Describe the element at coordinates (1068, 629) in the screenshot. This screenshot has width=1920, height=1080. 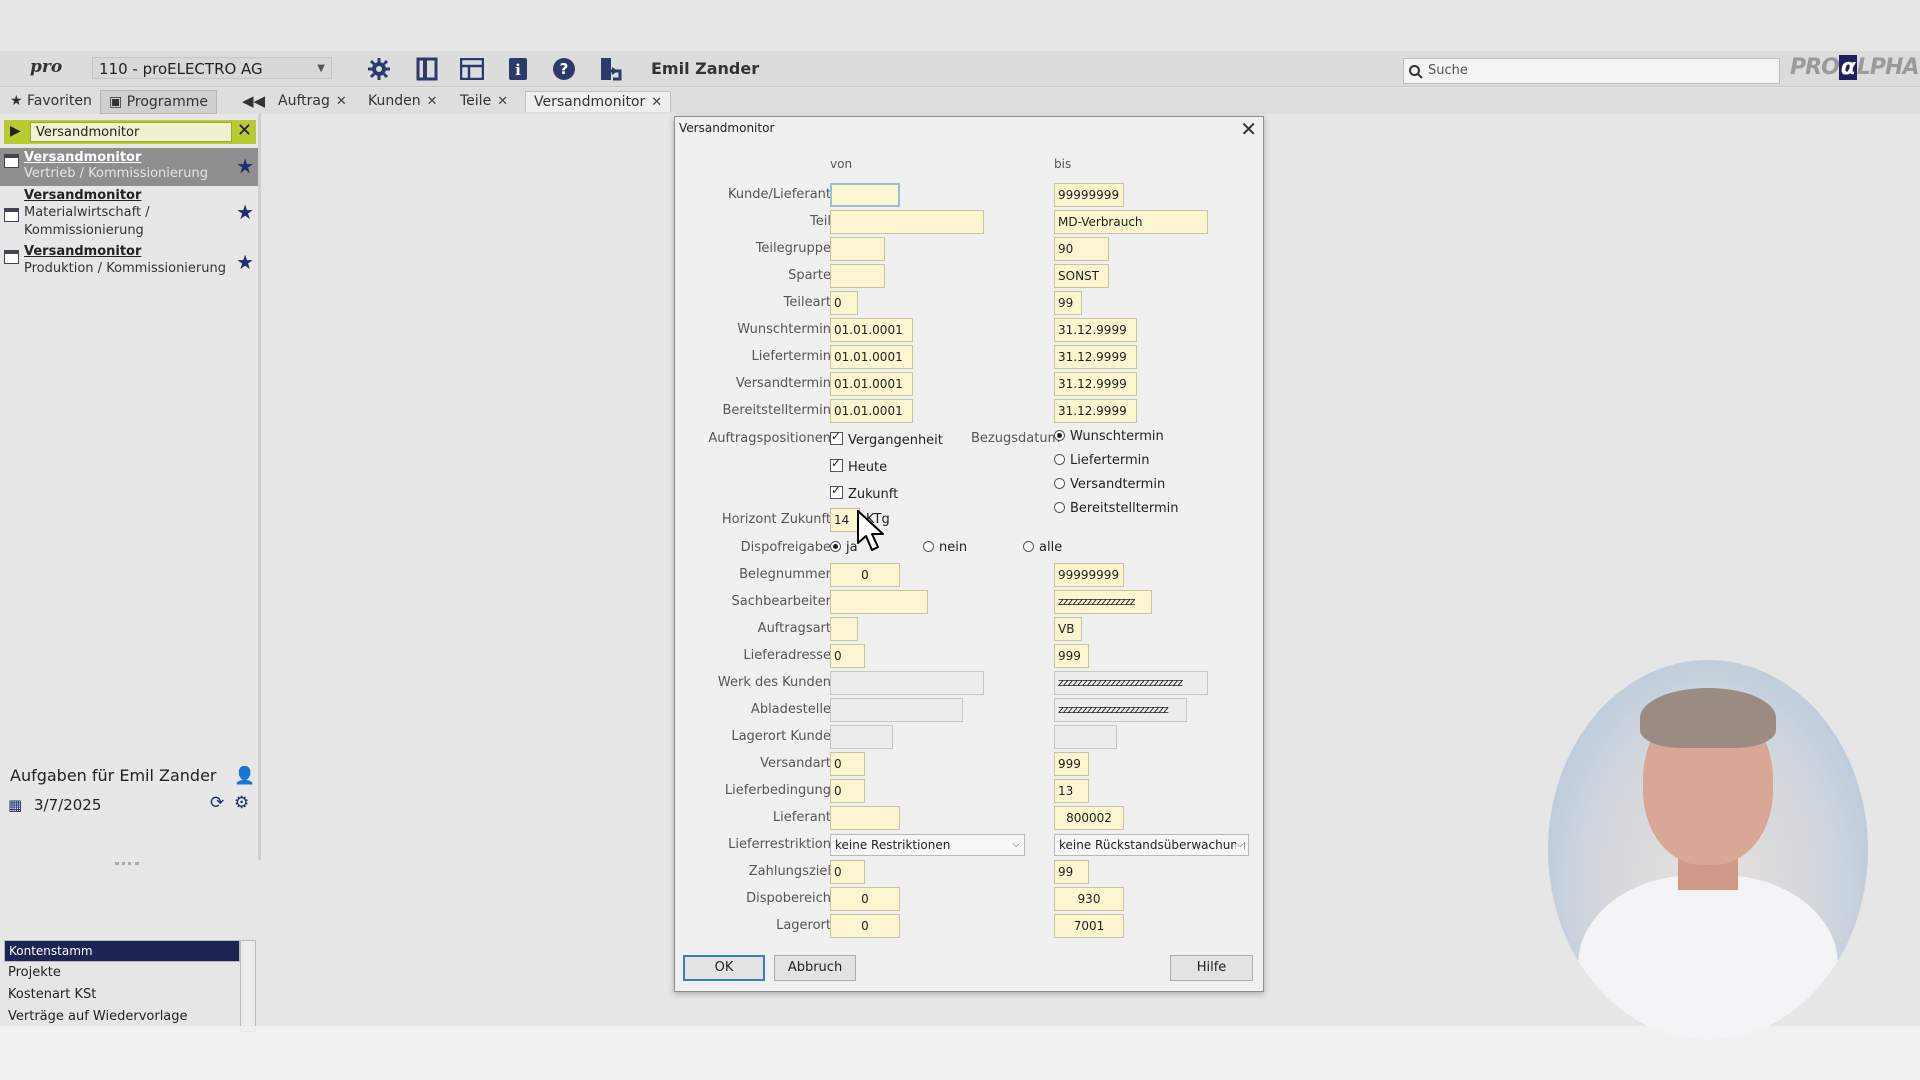
I see `auftragsart-bis-input: VB` at that location.